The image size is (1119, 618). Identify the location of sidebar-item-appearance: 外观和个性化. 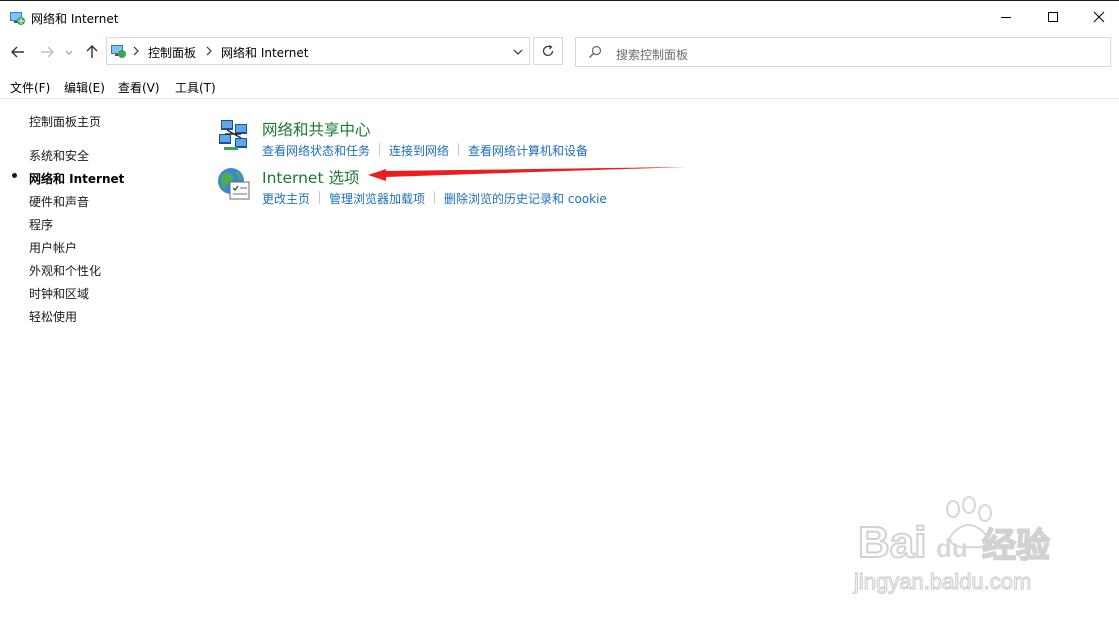
(65, 270).